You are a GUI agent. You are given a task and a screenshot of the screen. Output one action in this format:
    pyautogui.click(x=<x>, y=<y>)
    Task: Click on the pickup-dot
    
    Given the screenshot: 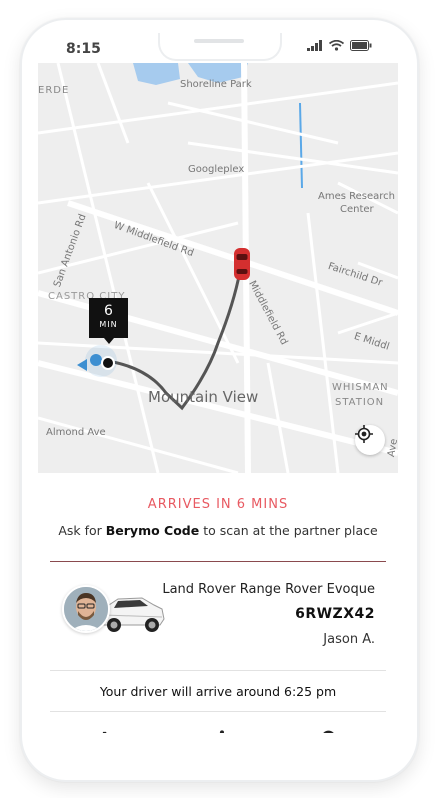 What is the action you would take?
    pyautogui.click(x=108, y=363)
    